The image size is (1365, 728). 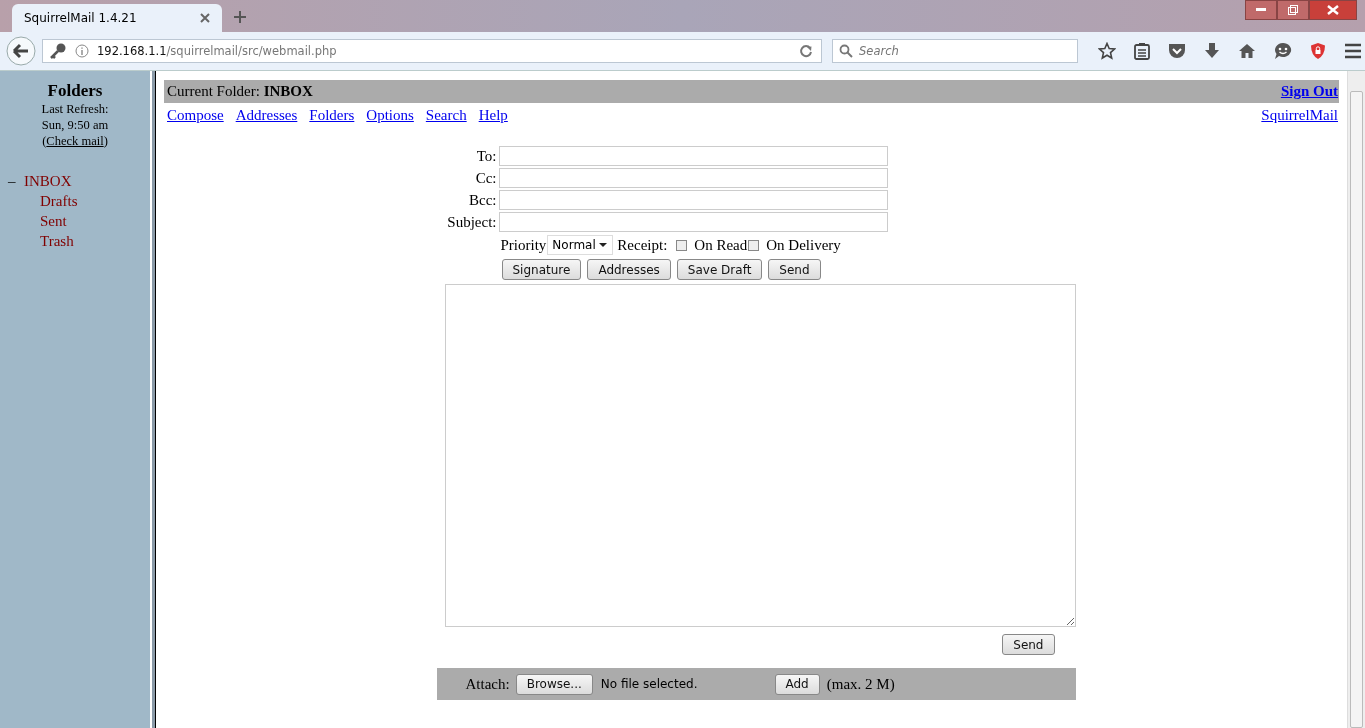 I want to click on check-mail-link: Check mail, so click(x=75, y=141).